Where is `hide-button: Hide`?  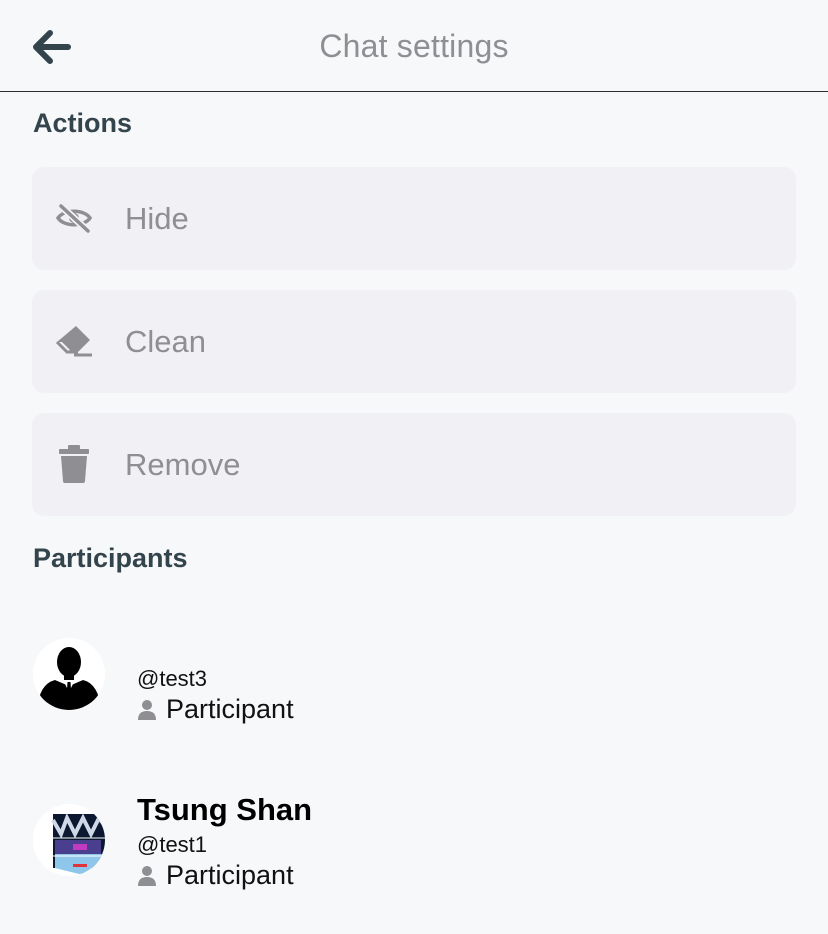 hide-button: Hide is located at coordinates (414, 218).